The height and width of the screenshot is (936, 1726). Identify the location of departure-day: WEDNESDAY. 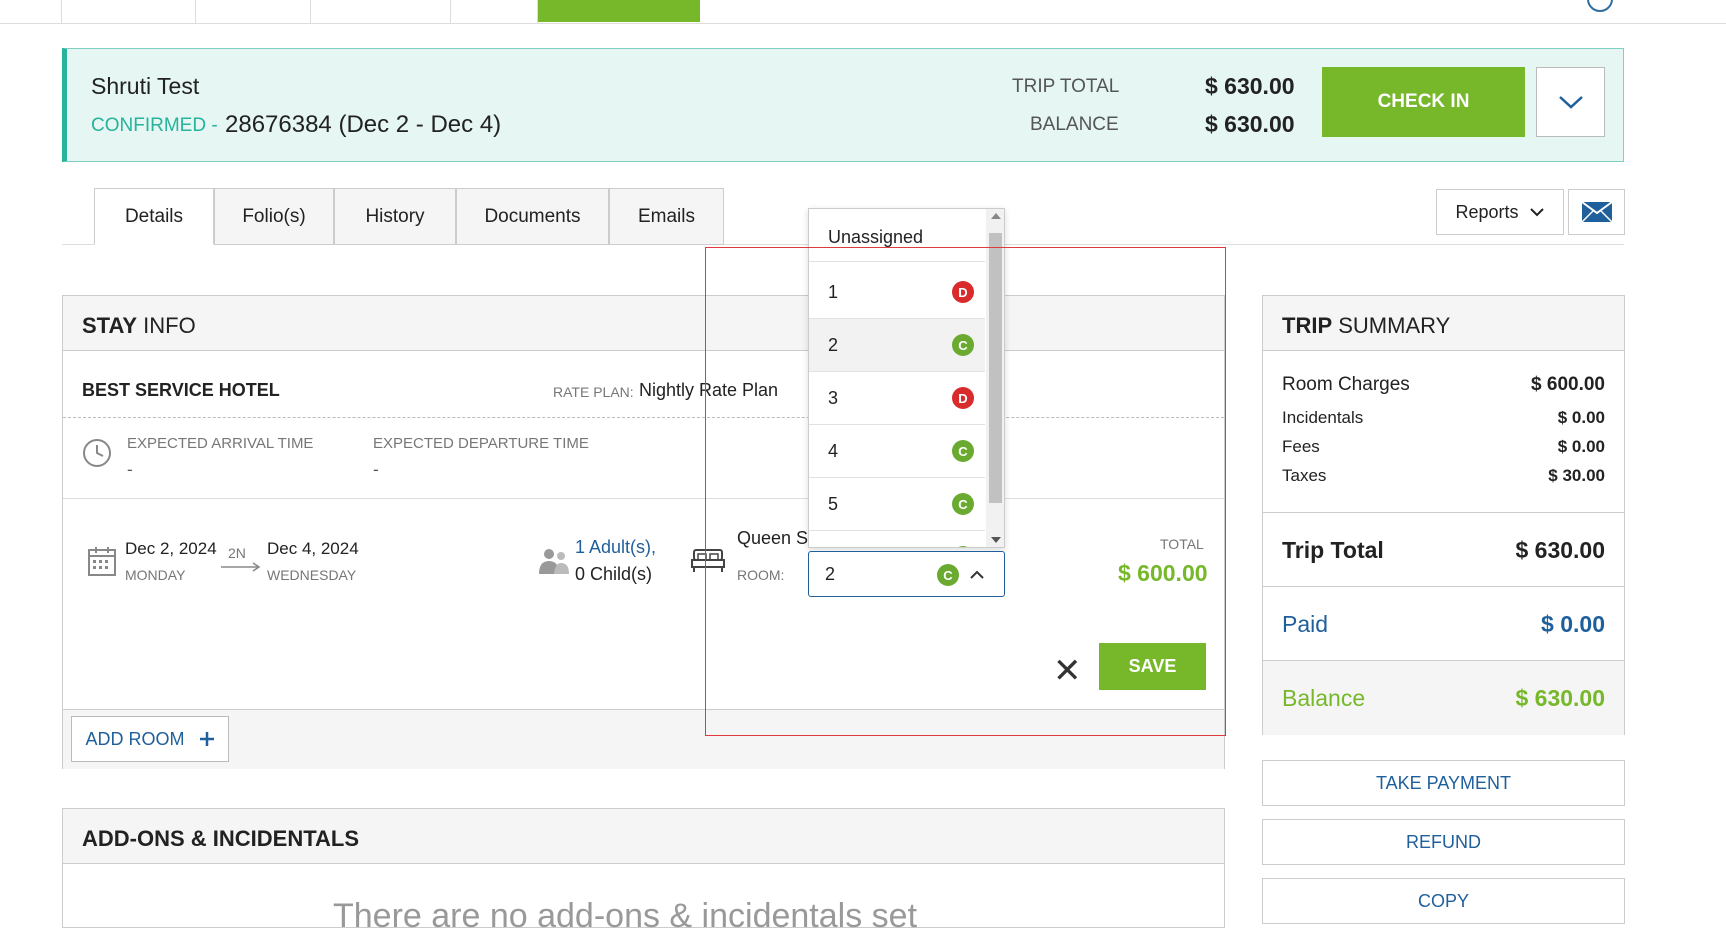
(312, 575).